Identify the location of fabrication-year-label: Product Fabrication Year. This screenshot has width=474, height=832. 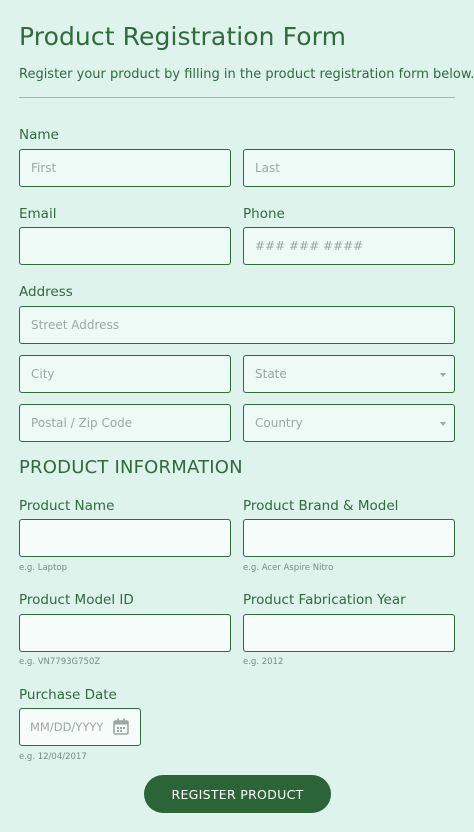
(324, 600).